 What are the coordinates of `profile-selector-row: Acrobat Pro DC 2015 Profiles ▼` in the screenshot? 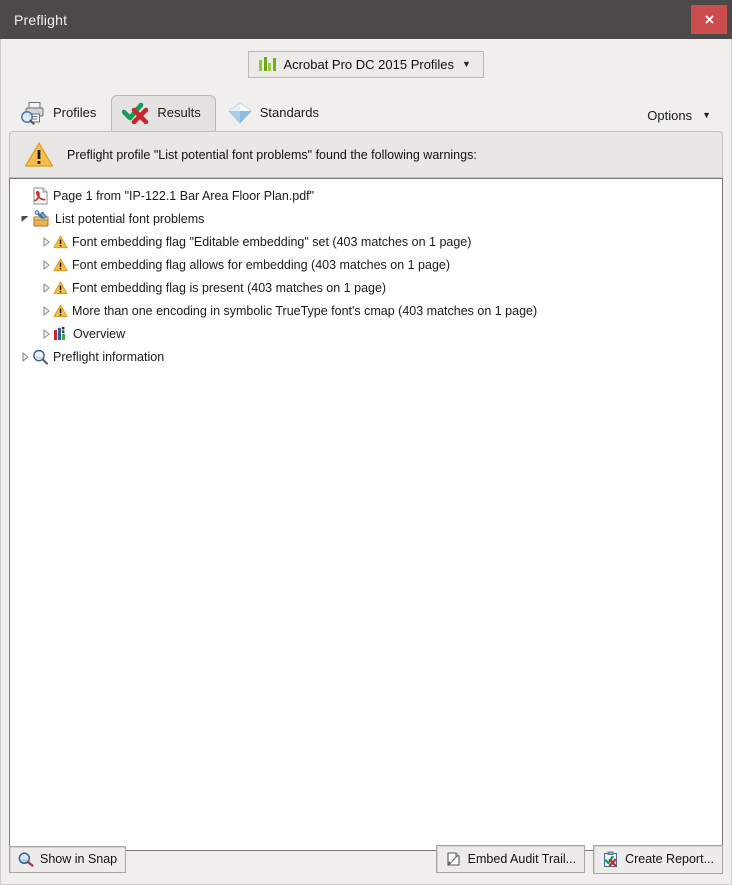 It's located at (366, 63).